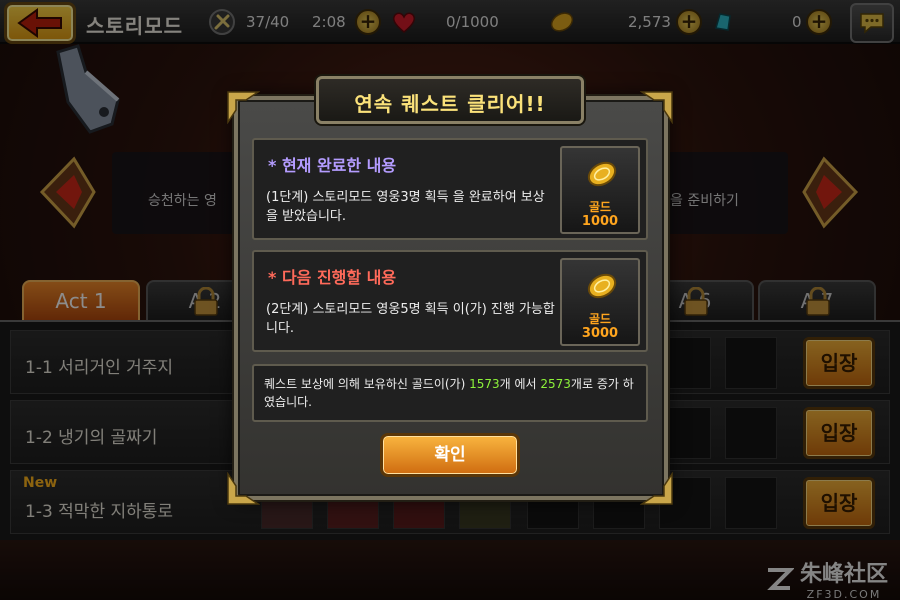 Image resolution: width=900 pixels, height=600 pixels. What do you see at coordinates (484, 384) in the screenshot?
I see `info-old-gold: 1573` at bounding box center [484, 384].